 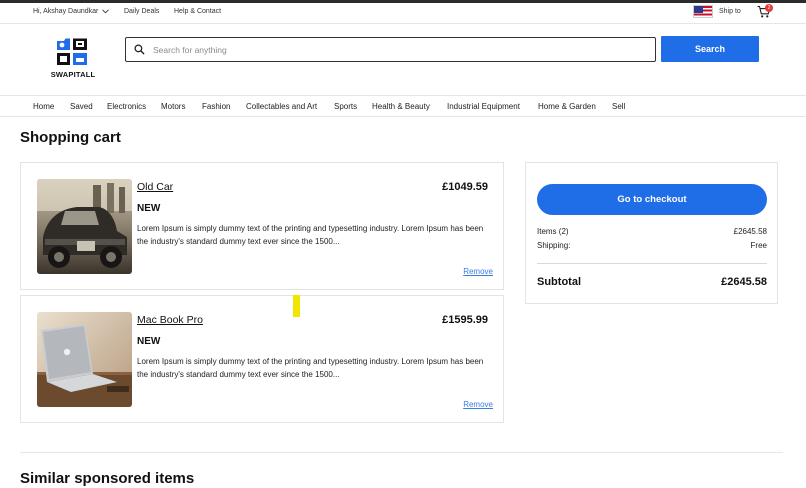 What do you see at coordinates (281, 106) in the screenshot?
I see `nav-item-collectables: Collectables and Art` at bounding box center [281, 106].